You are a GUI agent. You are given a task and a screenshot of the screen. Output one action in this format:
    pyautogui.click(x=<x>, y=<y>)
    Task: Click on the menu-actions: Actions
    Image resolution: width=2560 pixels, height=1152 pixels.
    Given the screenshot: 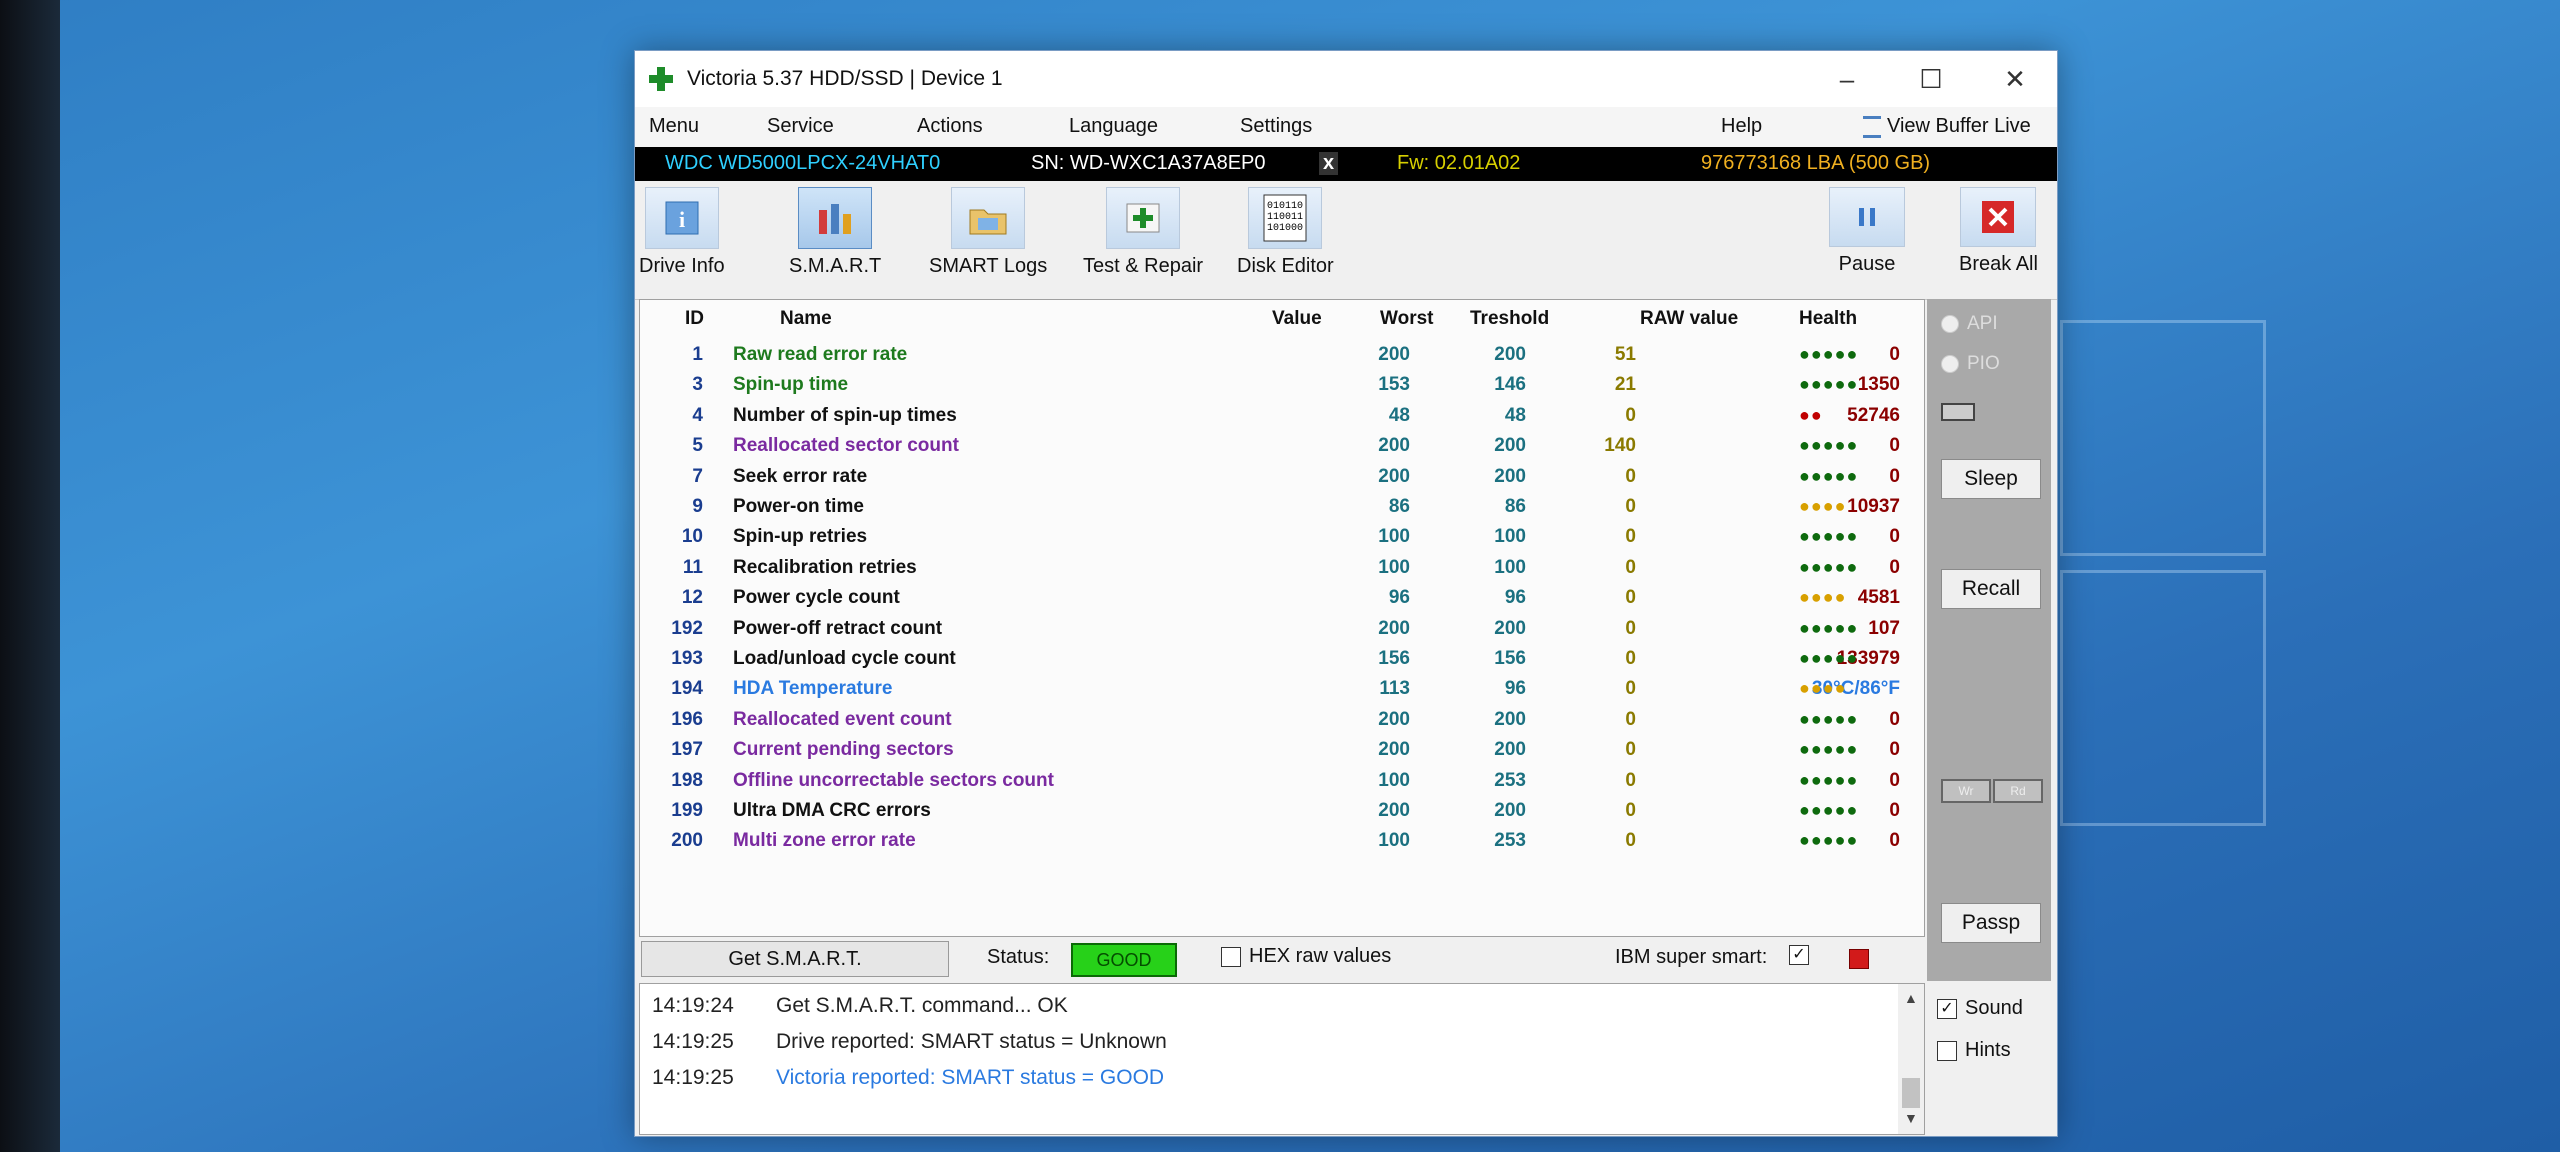 What is the action you would take?
    pyautogui.click(x=950, y=126)
    